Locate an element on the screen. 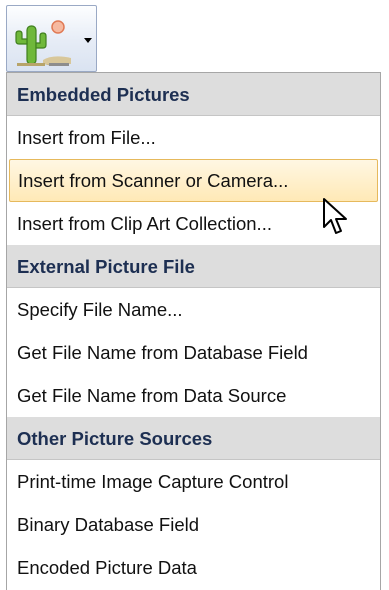 The width and height of the screenshot is (389, 590). menu-item-print-time-image-capture-control: Print-time Image Capture Control is located at coordinates (193, 481).